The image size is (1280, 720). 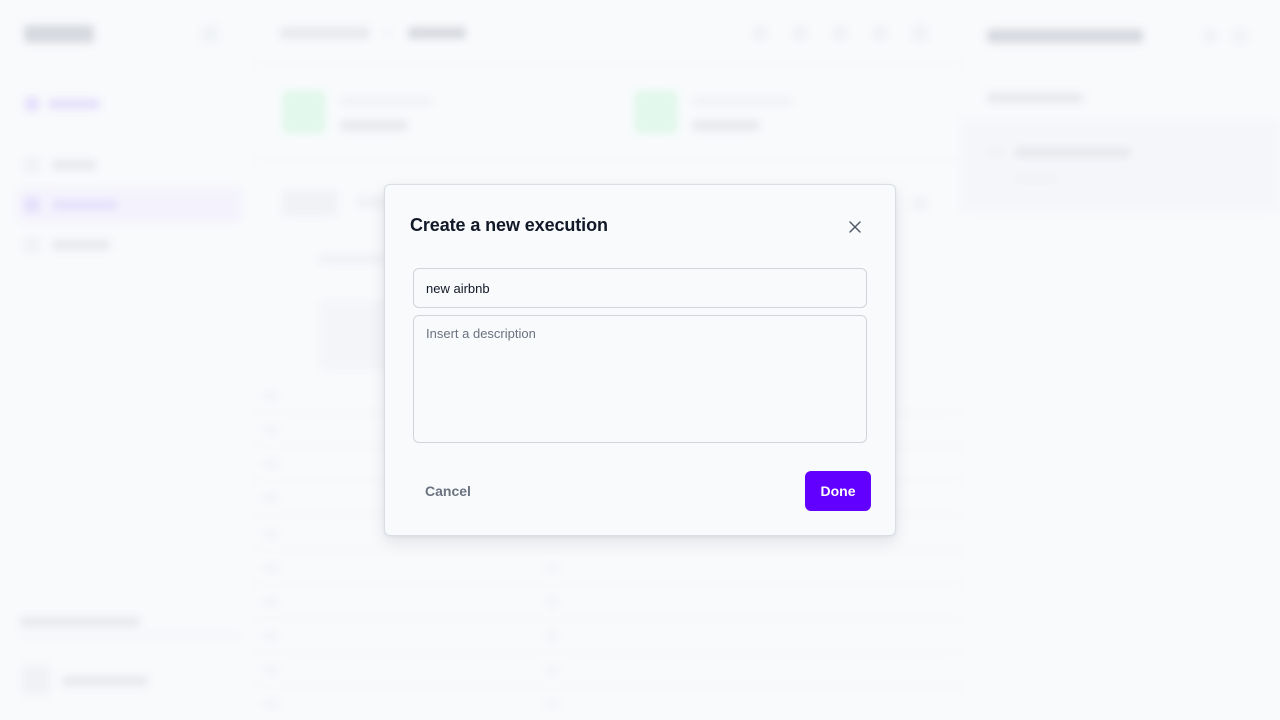 I want to click on close-button, so click(x=855, y=227).